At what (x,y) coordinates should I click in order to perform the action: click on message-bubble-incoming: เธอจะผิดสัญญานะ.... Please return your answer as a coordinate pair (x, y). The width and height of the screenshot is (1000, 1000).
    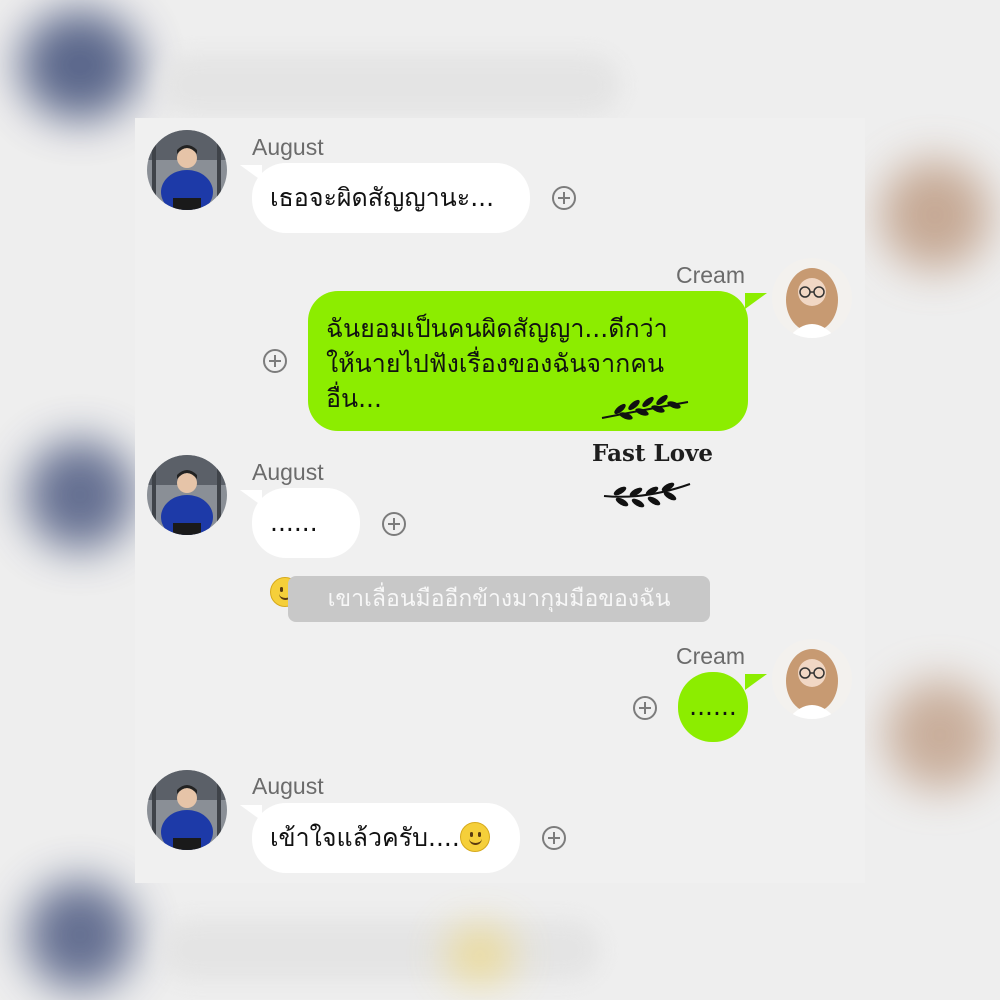
    Looking at the image, I should click on (391, 198).